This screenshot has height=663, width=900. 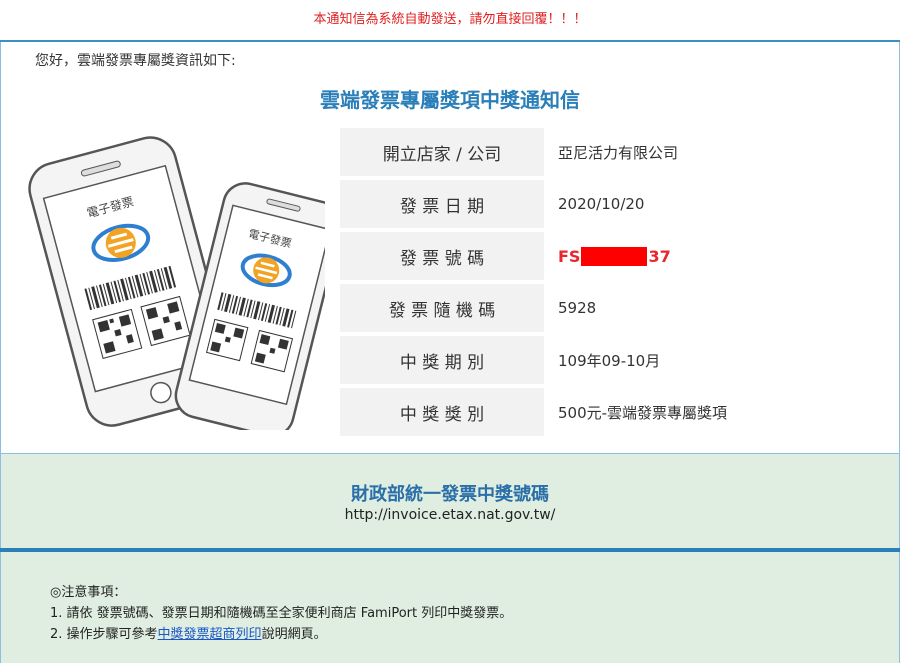 I want to click on notes-heading: ◎注意事項：, so click(x=88, y=592).